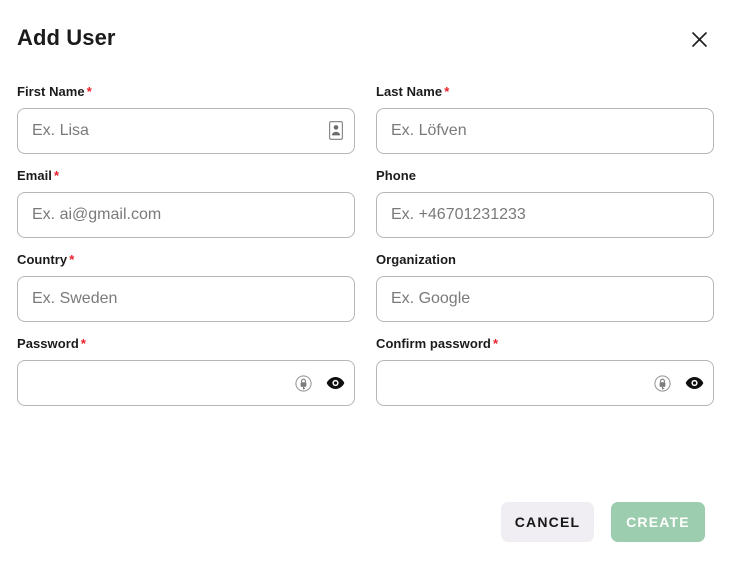 This screenshot has height=566, width=732. I want to click on contact-card-autofill-icon, so click(336, 130).